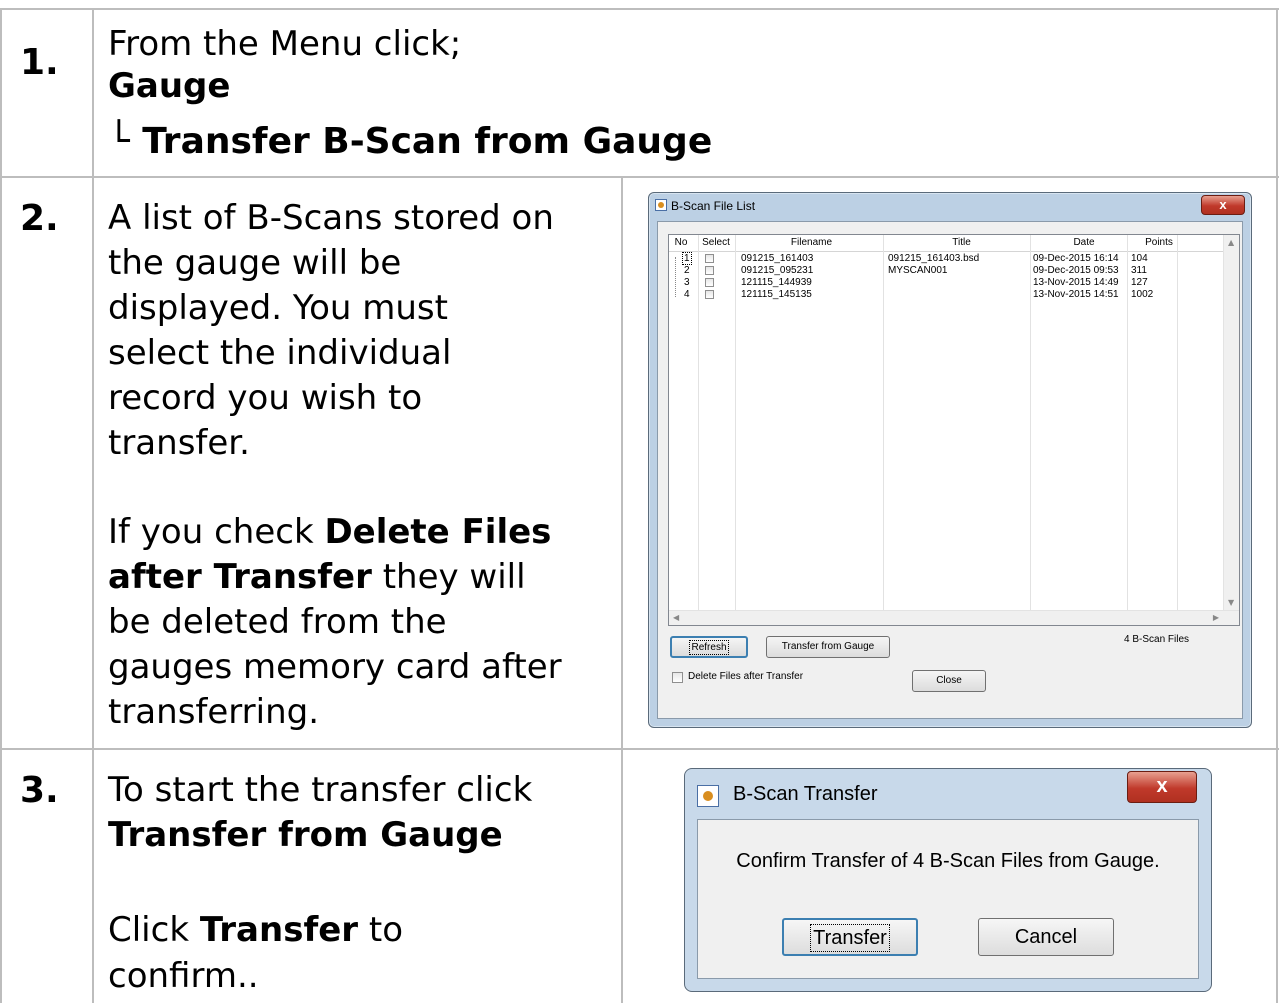 The width and height of the screenshot is (1279, 1003). What do you see at coordinates (305, 835) in the screenshot?
I see `step3-line2: Transfer from Gauge` at bounding box center [305, 835].